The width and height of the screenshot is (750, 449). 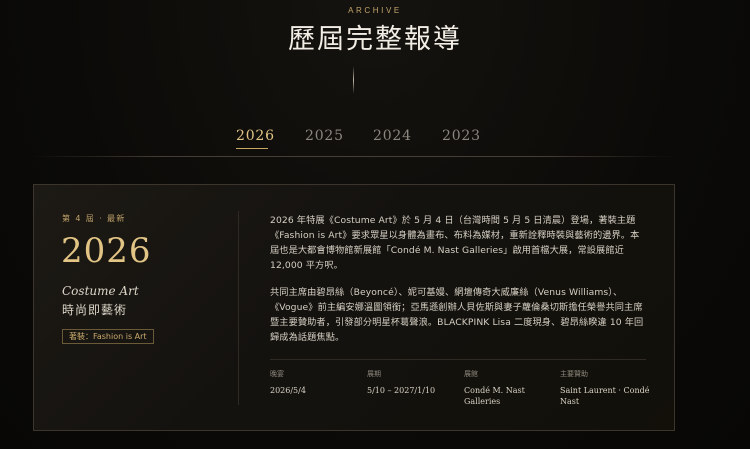 What do you see at coordinates (374, 374) in the screenshot?
I see `meta-label: 展期` at bounding box center [374, 374].